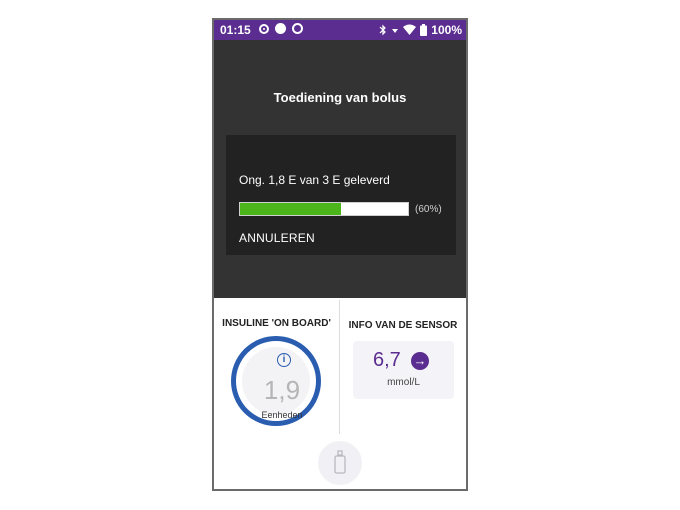 The height and width of the screenshot is (510, 680). Describe the element at coordinates (340, 97) in the screenshot. I see `bolus-title: Toediening van bolus` at that location.